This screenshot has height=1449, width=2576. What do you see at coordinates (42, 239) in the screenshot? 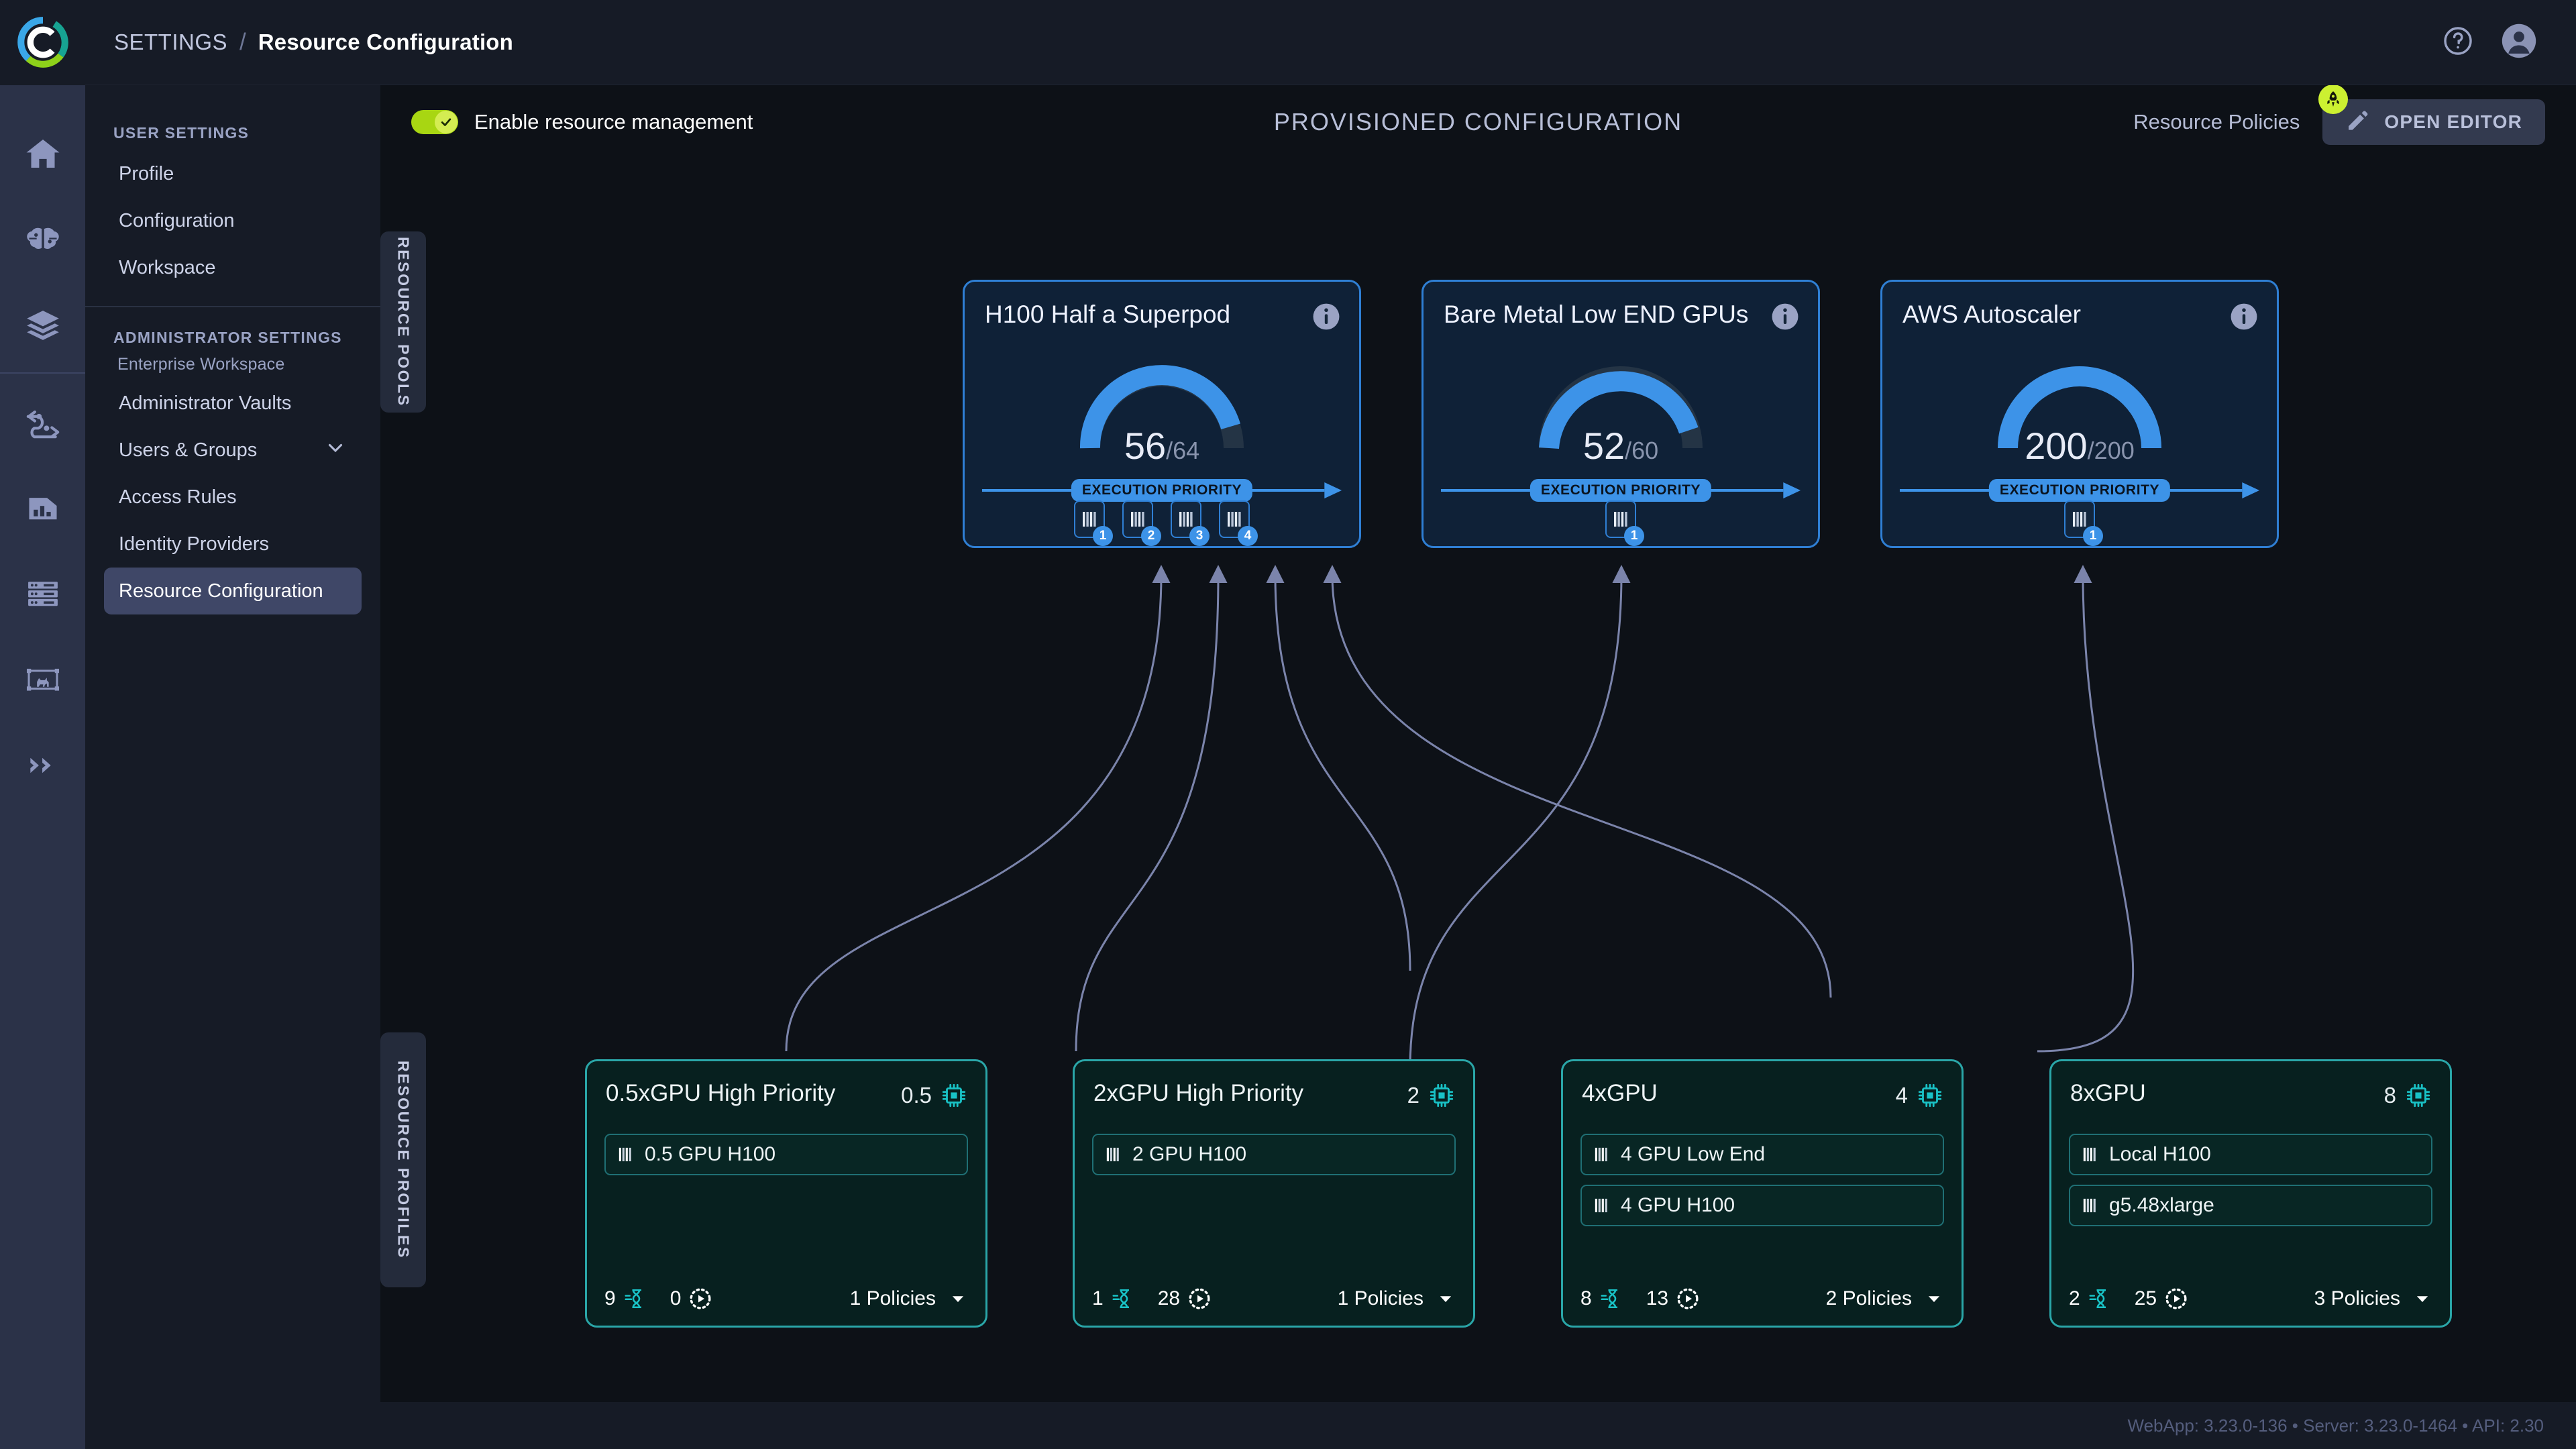
I see `rail-item-models` at bounding box center [42, 239].